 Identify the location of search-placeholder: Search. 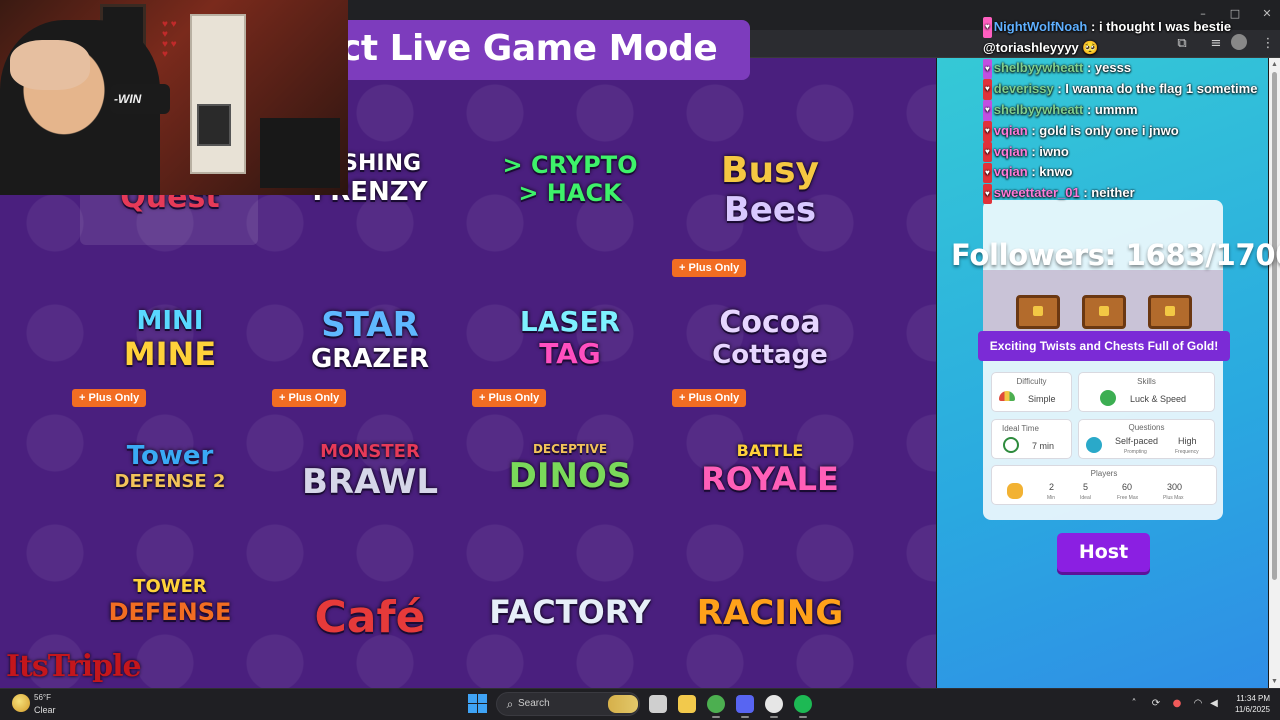
(534, 703).